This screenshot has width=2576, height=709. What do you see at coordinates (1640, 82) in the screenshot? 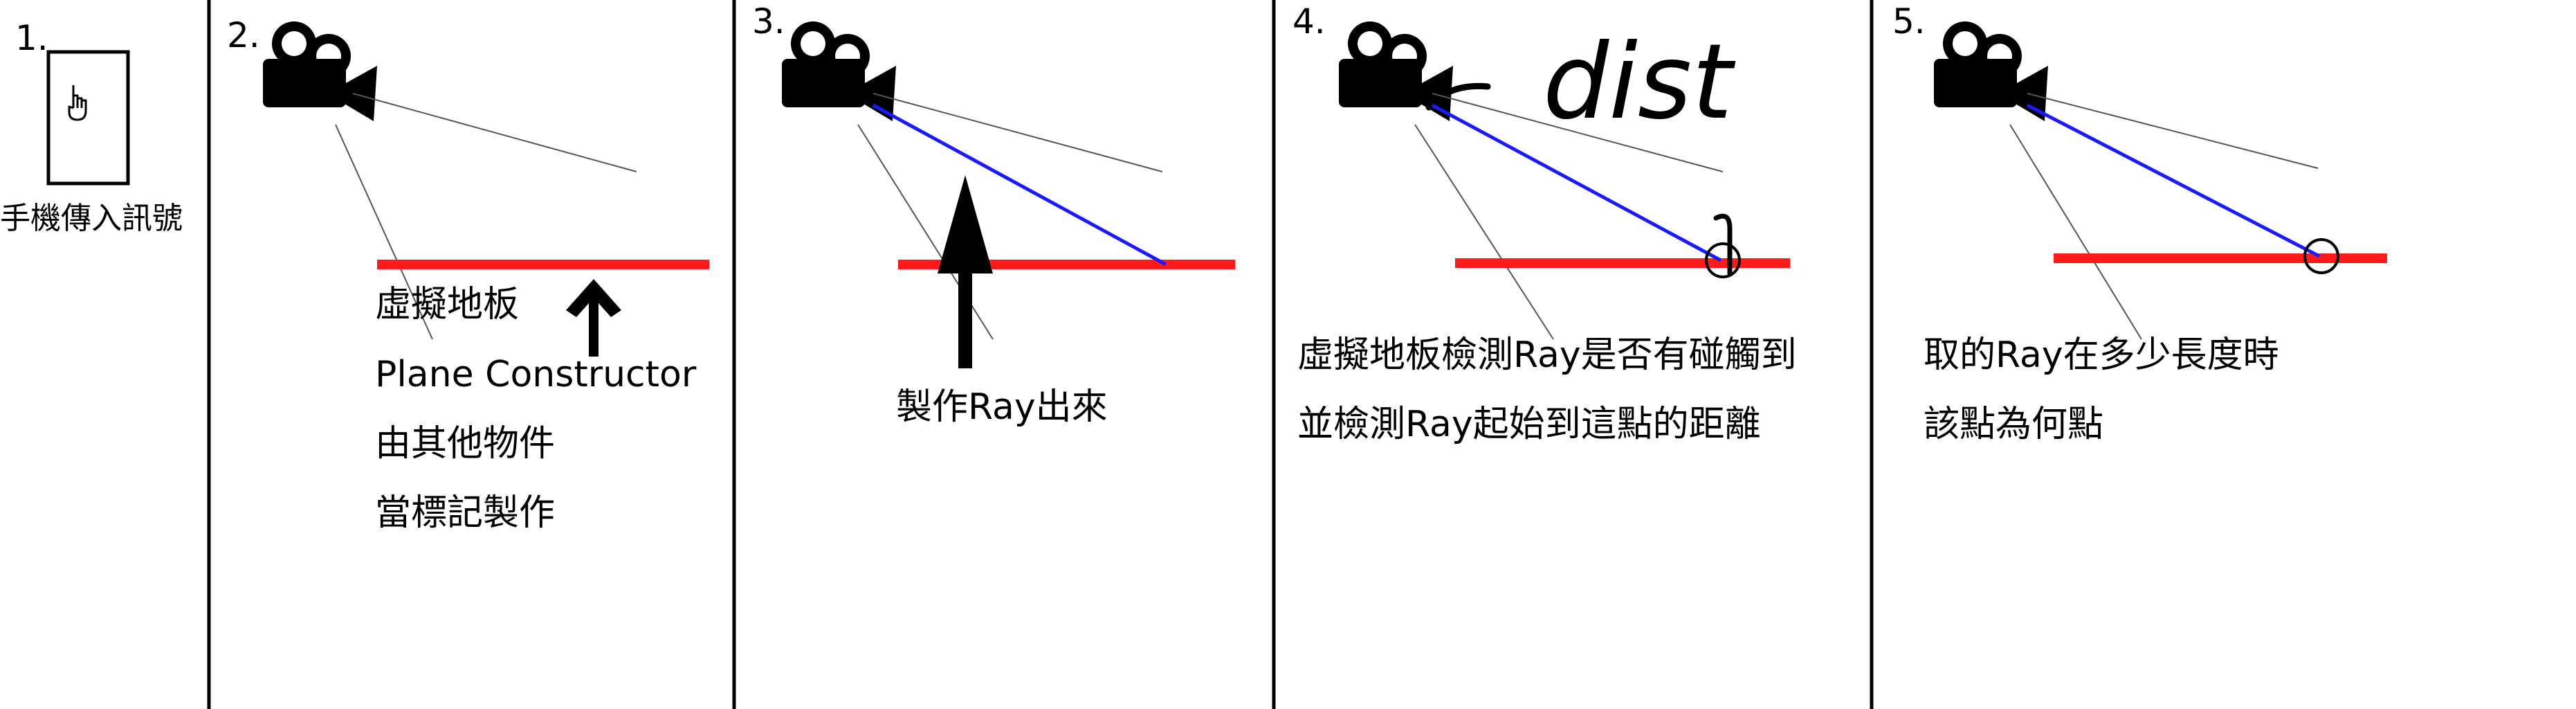
I see `dist-annotation: dist` at bounding box center [1640, 82].